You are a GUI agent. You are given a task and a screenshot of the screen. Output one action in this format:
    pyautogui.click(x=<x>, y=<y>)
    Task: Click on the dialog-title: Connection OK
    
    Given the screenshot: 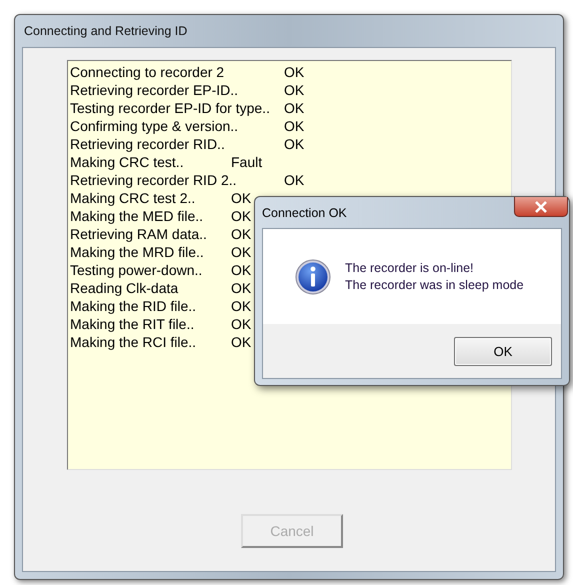 What is the action you would take?
    pyautogui.click(x=304, y=213)
    